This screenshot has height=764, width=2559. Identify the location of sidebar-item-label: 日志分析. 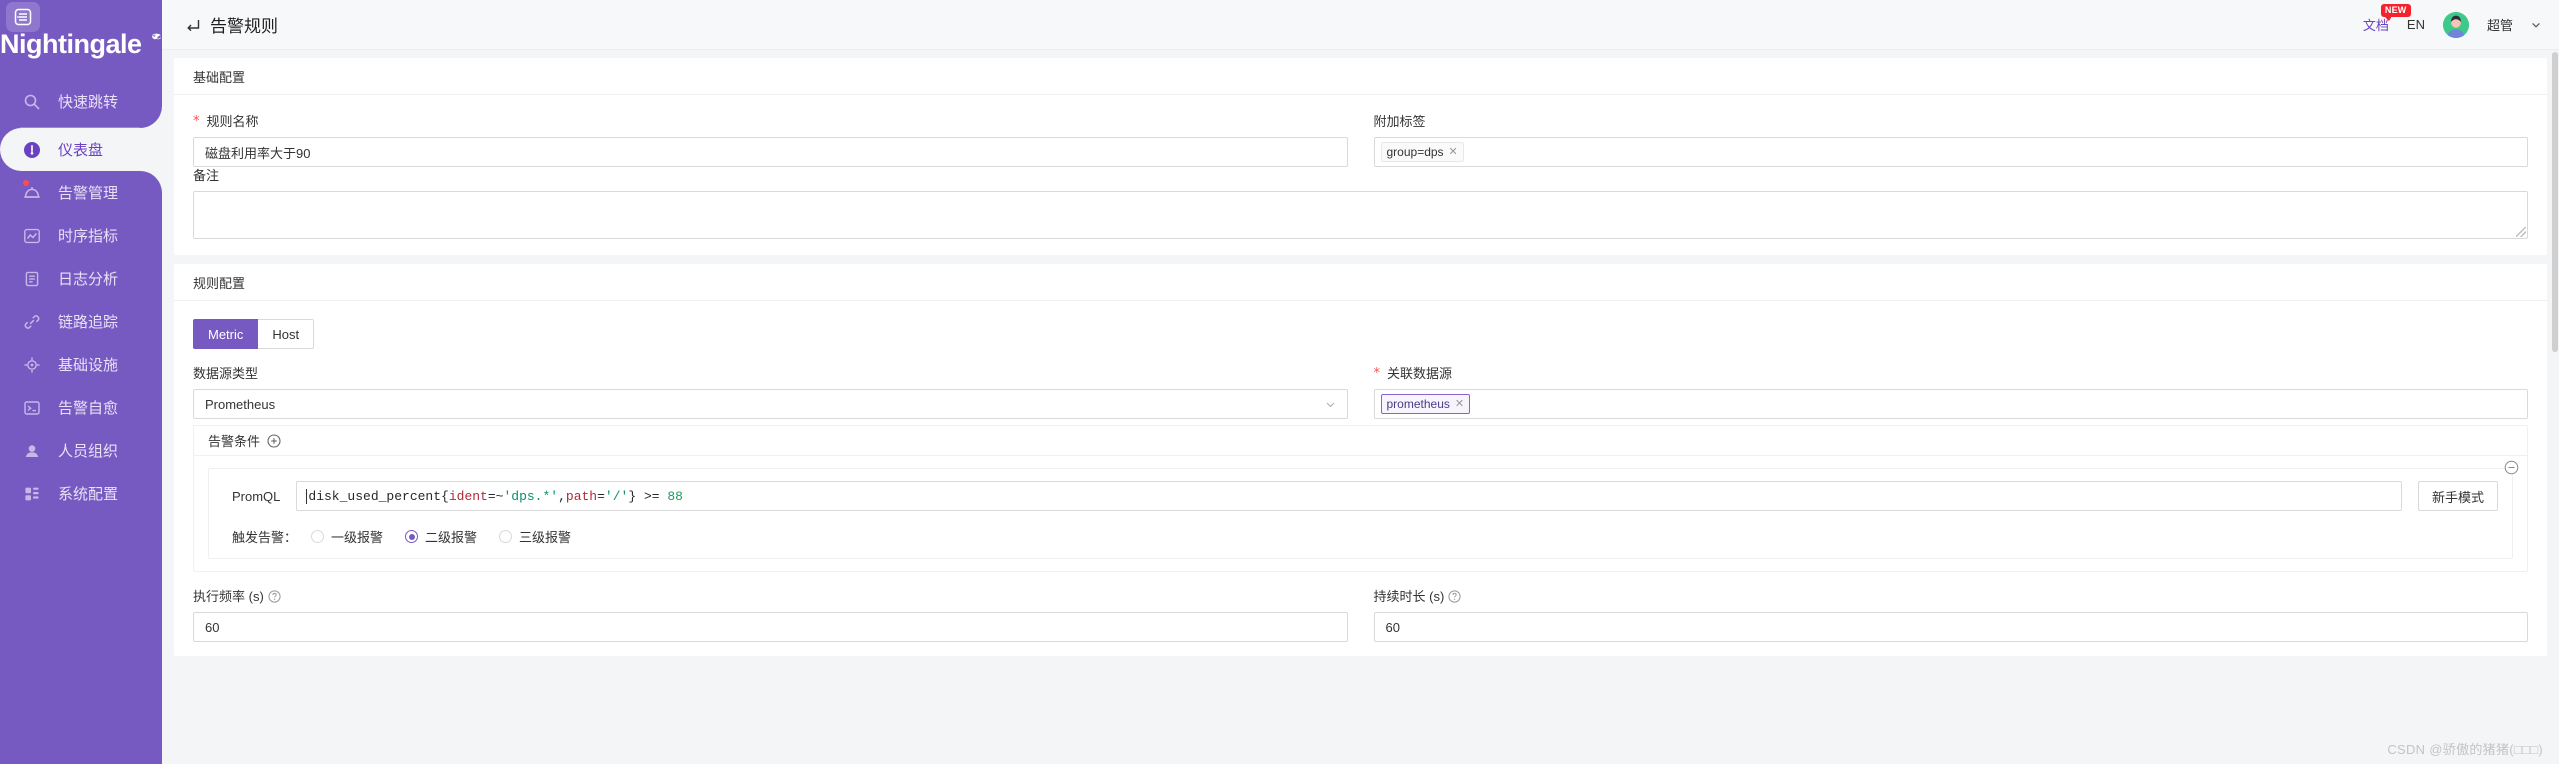
(88, 279).